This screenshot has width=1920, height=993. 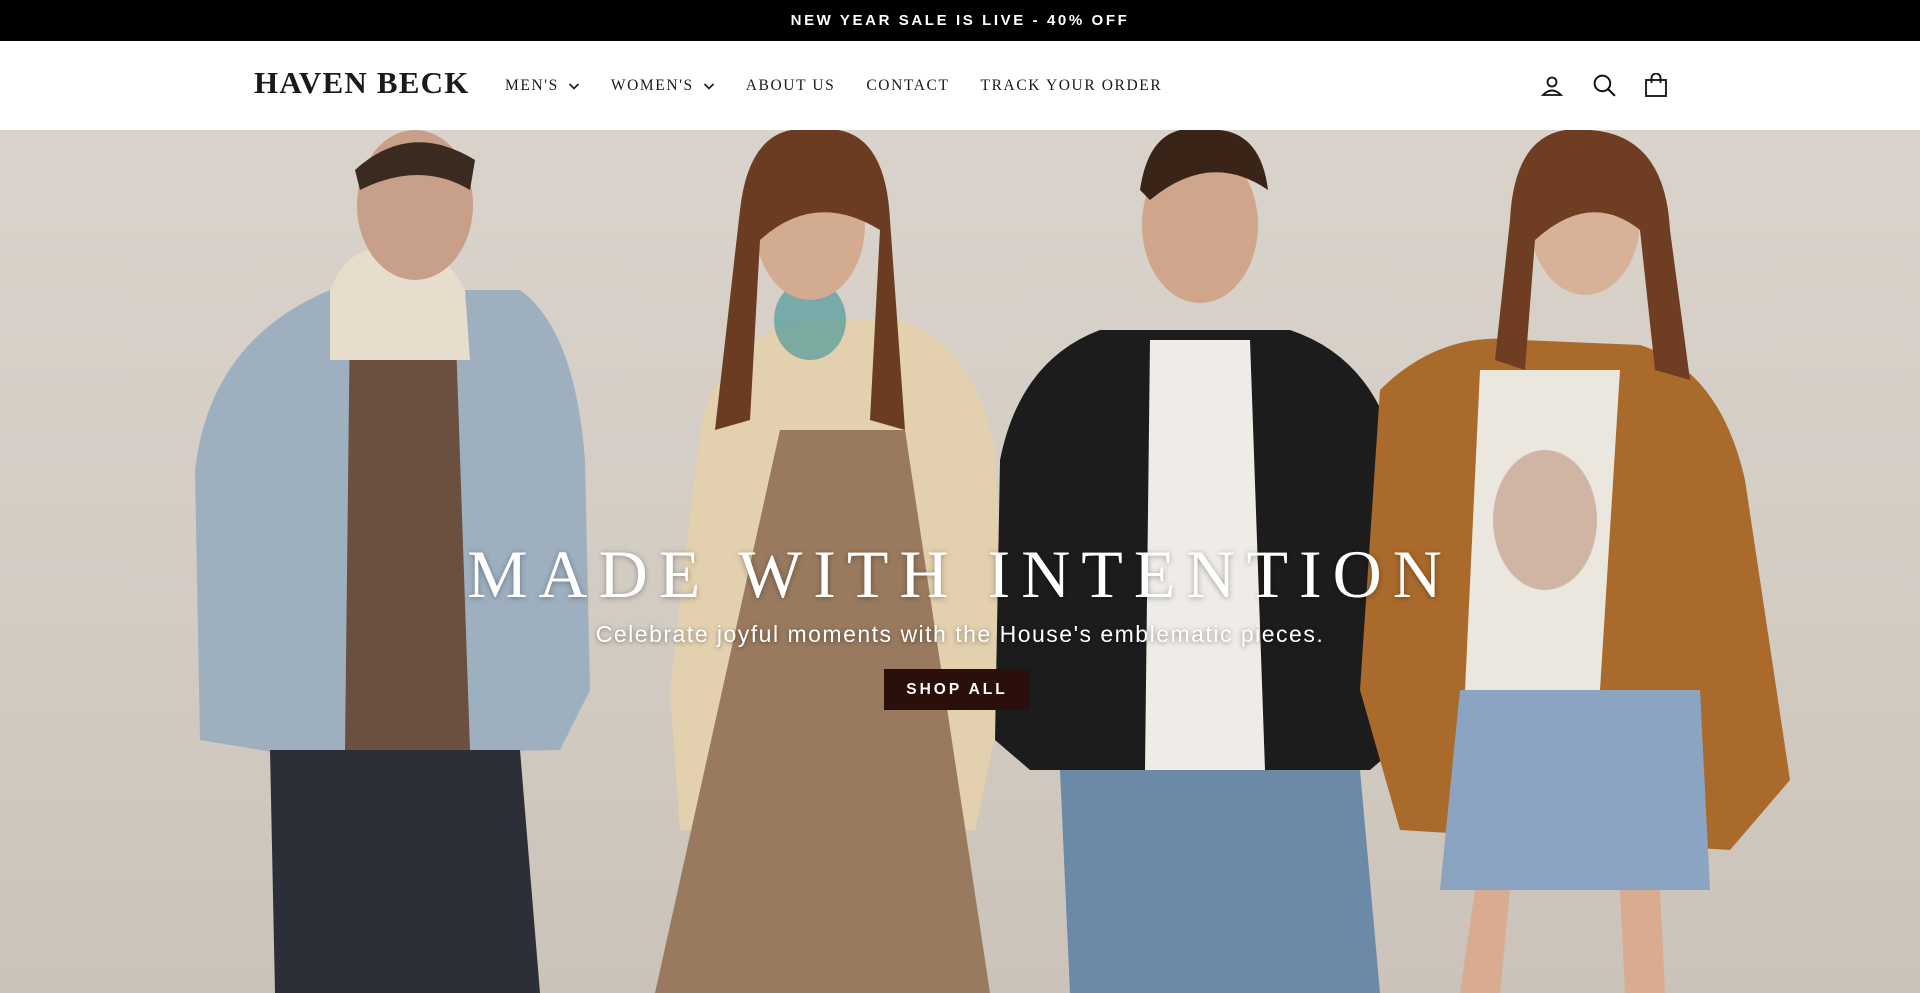 I want to click on cart-icon, so click(x=1656, y=86).